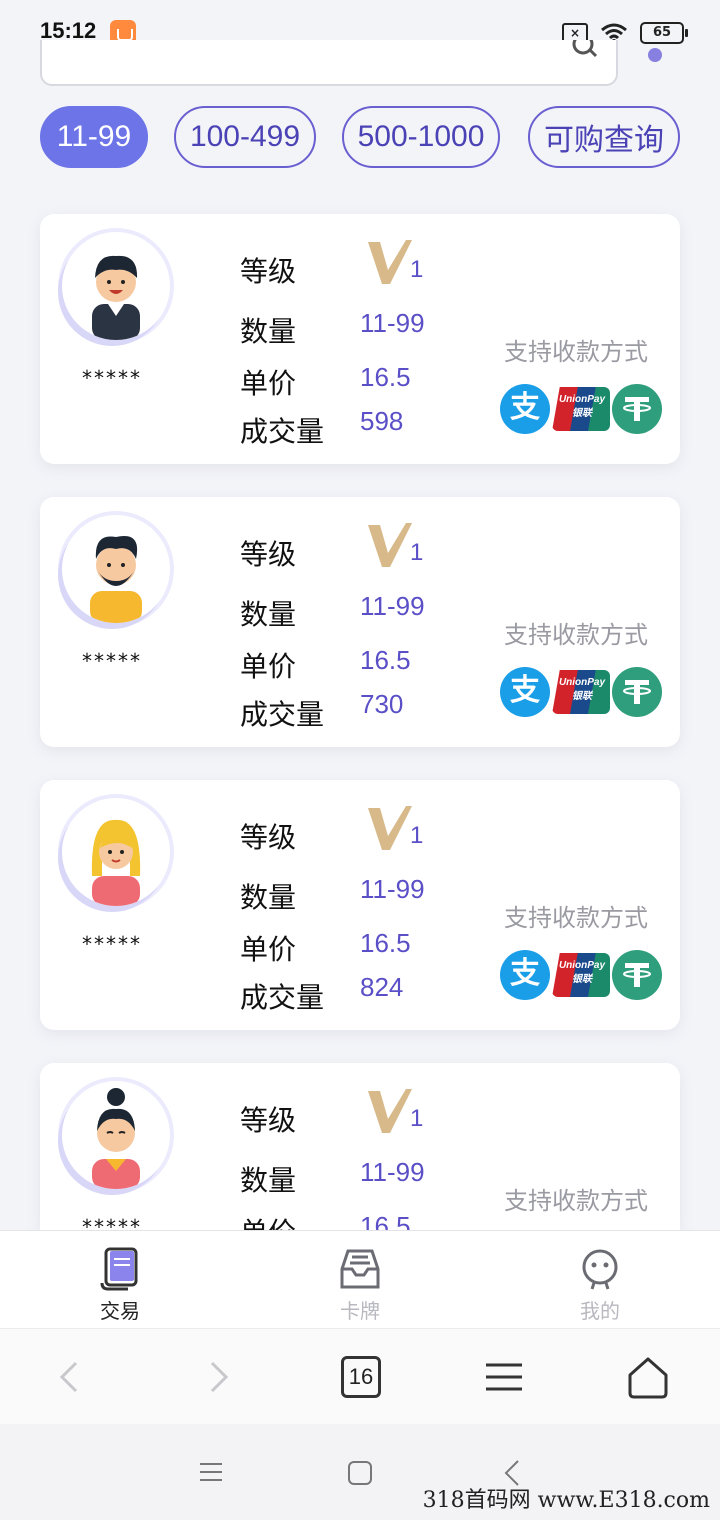 The image size is (720, 1520). Describe the element at coordinates (218, 1377) in the screenshot. I see `forward-icon` at that location.